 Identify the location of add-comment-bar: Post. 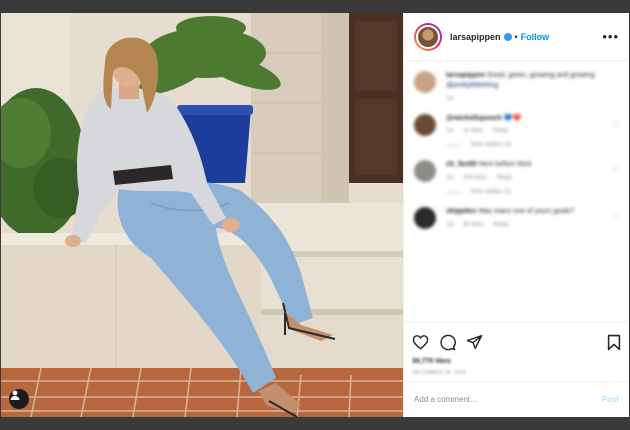
(516, 399).